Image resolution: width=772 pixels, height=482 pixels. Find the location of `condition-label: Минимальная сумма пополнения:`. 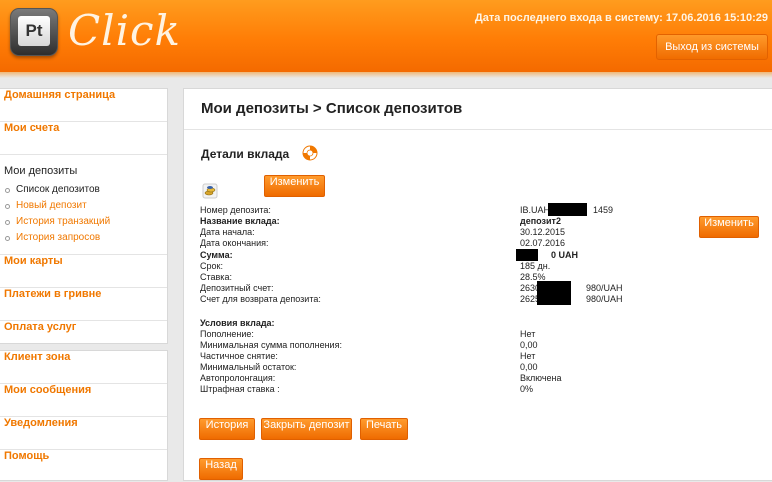

condition-label: Минимальная сумма пополнения: is located at coordinates (271, 345).